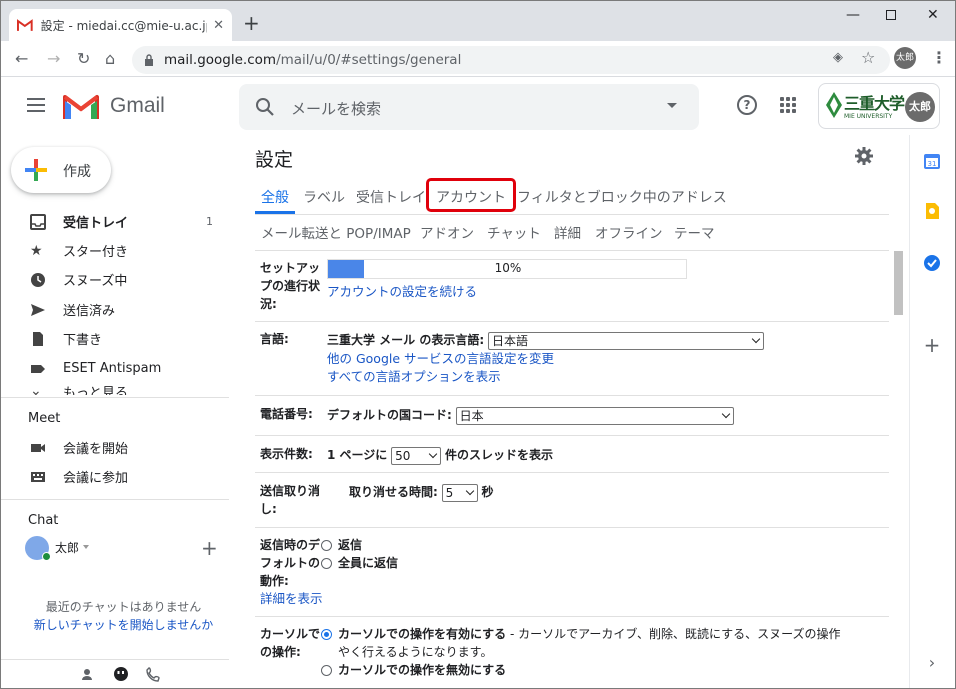 This screenshot has height=689, width=956. What do you see at coordinates (336, 232) in the screenshot?
I see `tab-forwarding: メール転送と POP/IMAP` at bounding box center [336, 232].